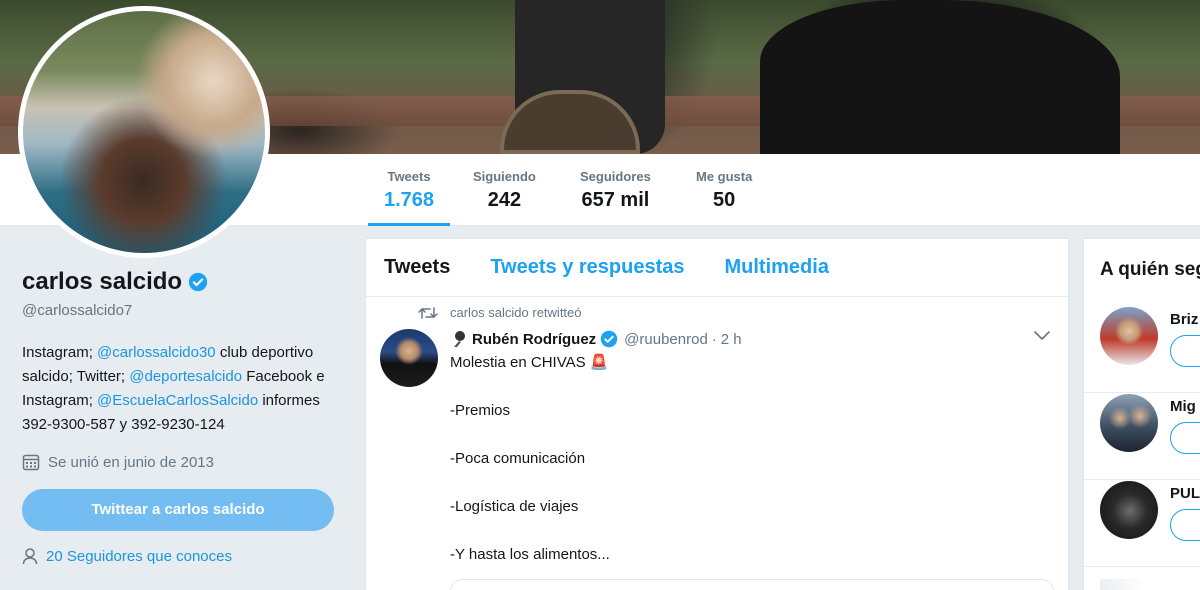 Image resolution: width=1200 pixels, height=590 pixels. I want to click on calendar-icon, so click(31, 462).